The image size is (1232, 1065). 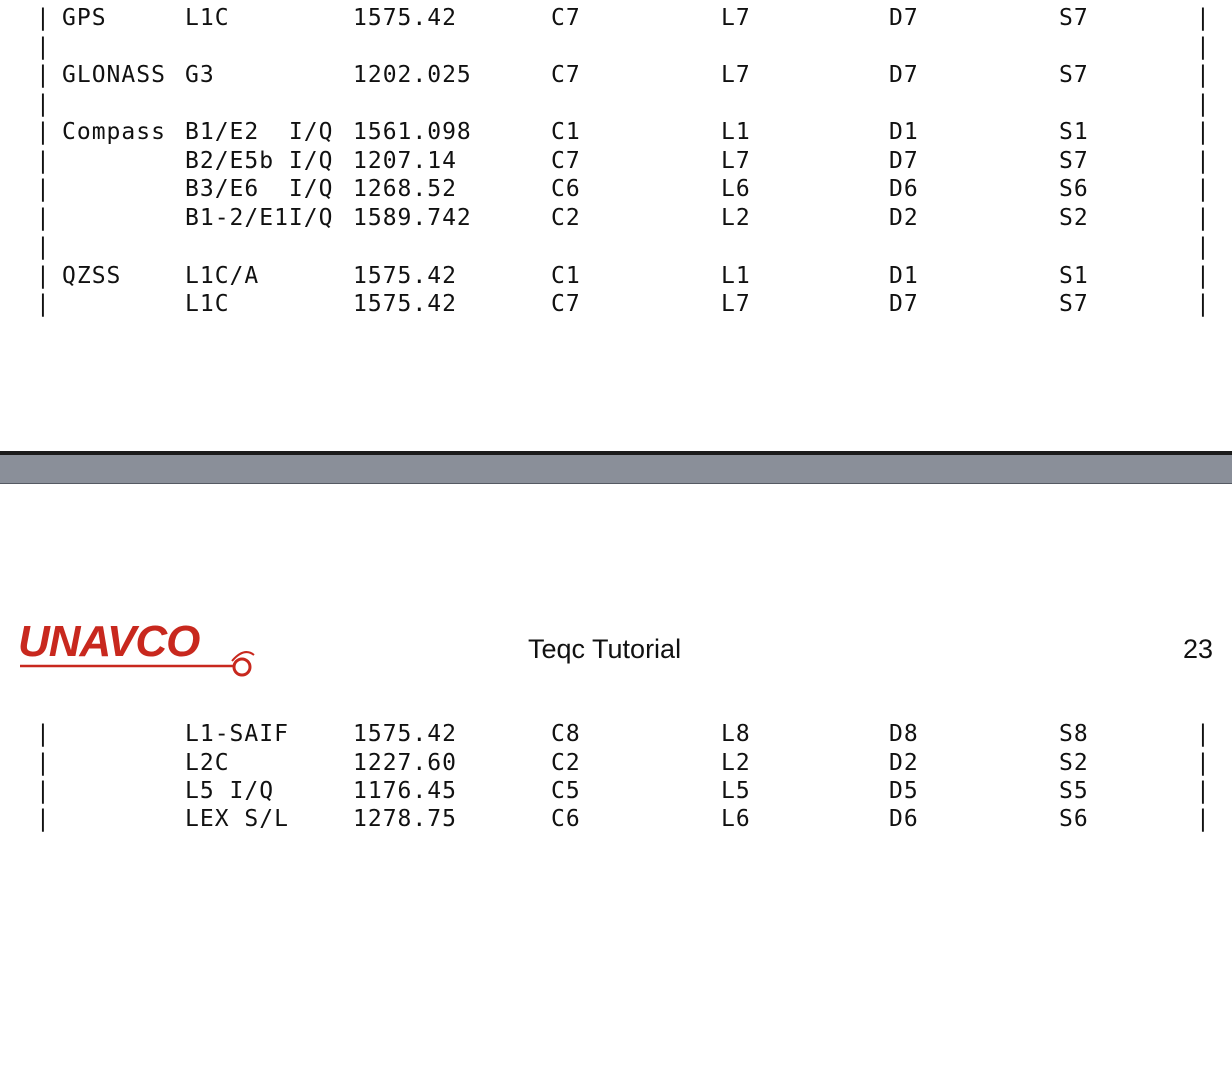 I want to click on footer-title: Teqc Tutorial, so click(x=605, y=649).